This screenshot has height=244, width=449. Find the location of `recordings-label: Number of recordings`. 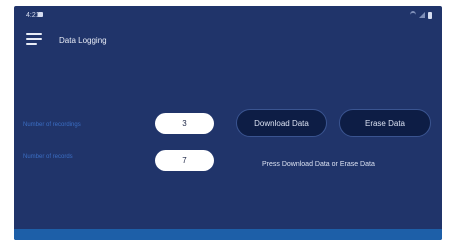

recordings-label: Number of recordings is located at coordinates (52, 125).